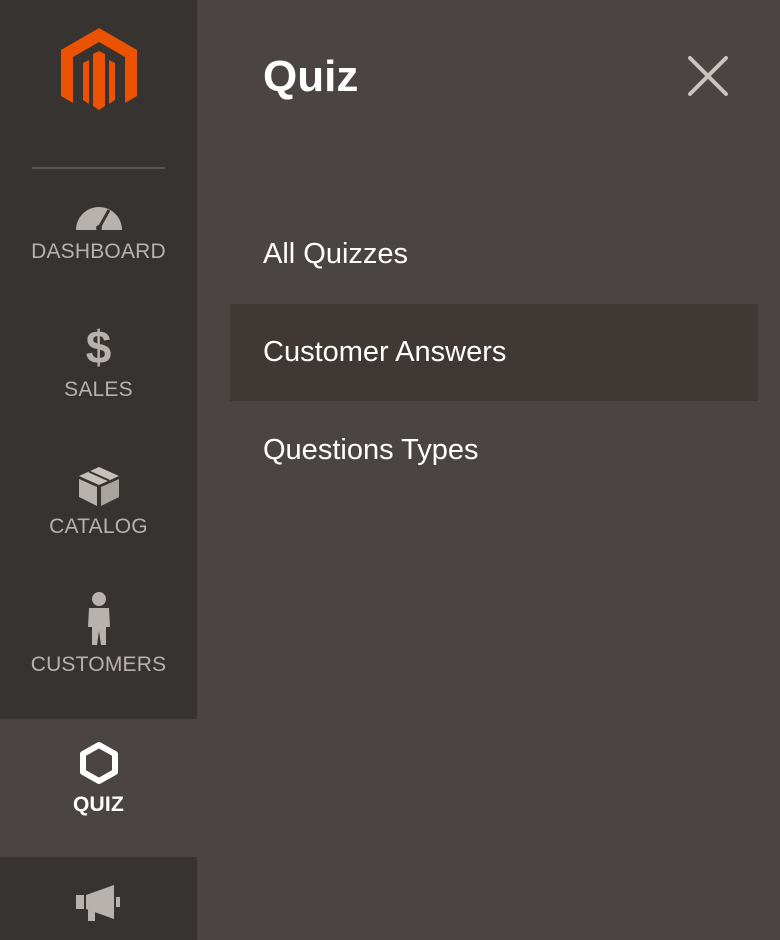 The image size is (780, 940). I want to click on person-icon, so click(99, 618).